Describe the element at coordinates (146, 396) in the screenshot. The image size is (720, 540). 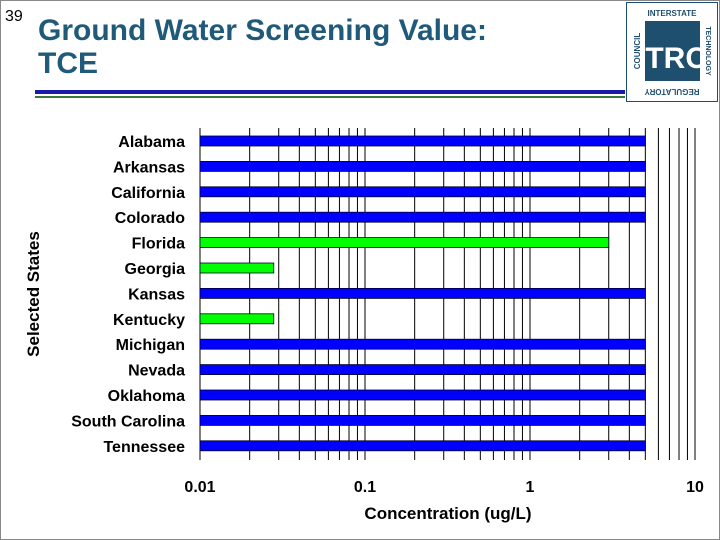
I see `category-label: Oklahoma` at that location.